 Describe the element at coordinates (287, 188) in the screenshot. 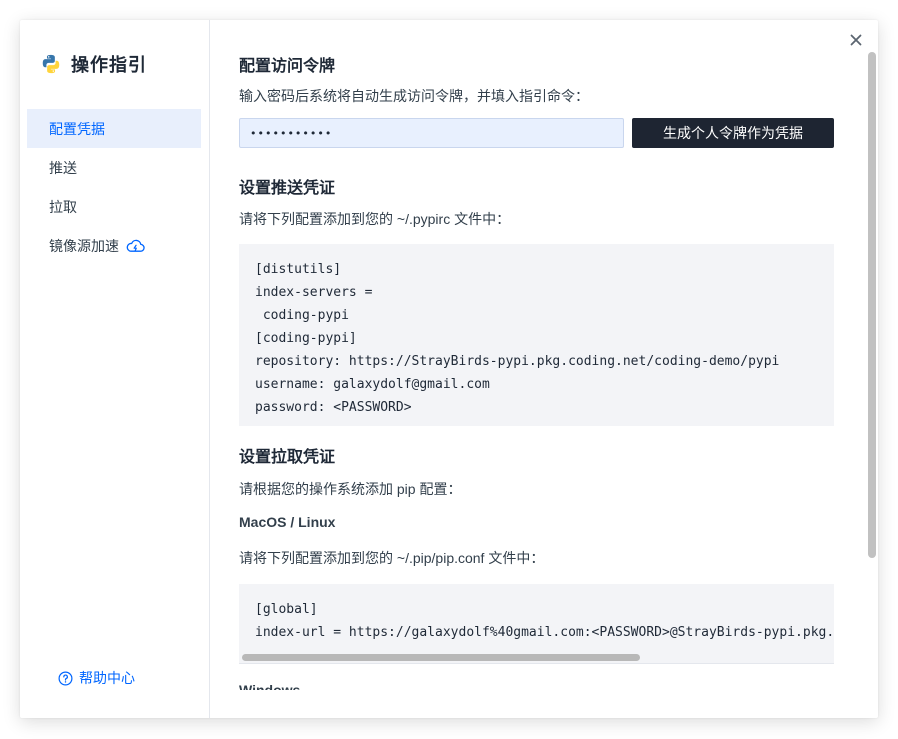

I see `push-section-heading: 设置推送凭证` at that location.